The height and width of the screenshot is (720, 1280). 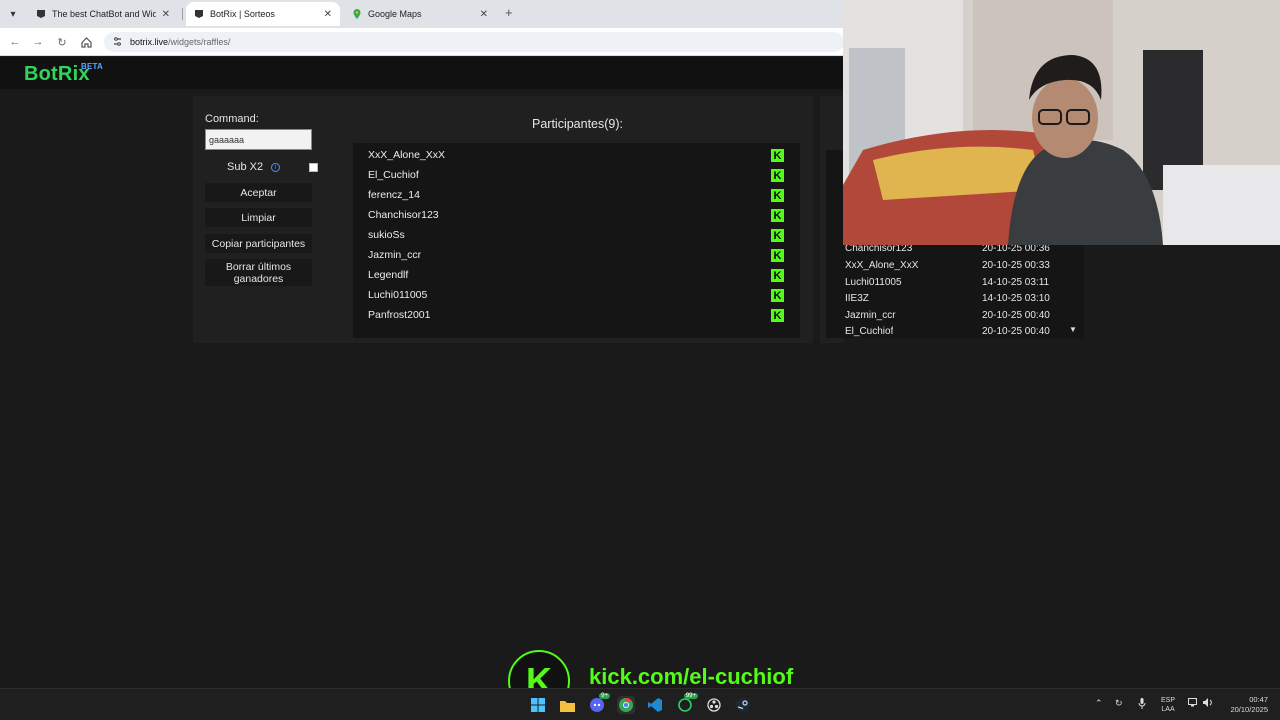 What do you see at coordinates (576, 275) in the screenshot?
I see `participant-row: Legendlf K` at bounding box center [576, 275].